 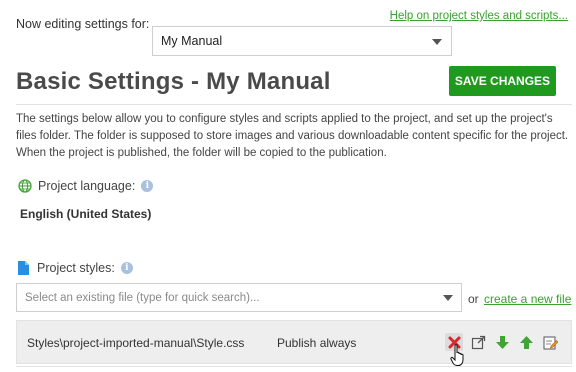 What do you see at coordinates (294, 366) in the screenshot?
I see `styles-bottom-divider` at bounding box center [294, 366].